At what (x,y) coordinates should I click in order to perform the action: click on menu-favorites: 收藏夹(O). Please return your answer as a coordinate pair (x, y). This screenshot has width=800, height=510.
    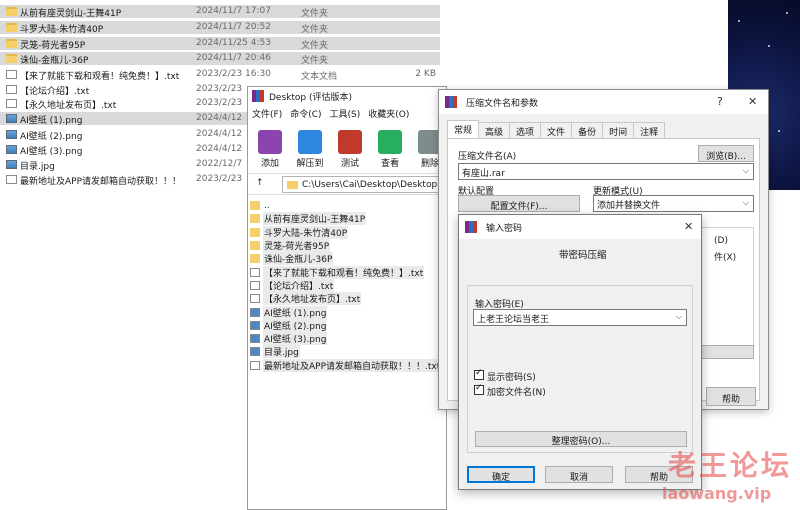
    Looking at the image, I should click on (388, 113).